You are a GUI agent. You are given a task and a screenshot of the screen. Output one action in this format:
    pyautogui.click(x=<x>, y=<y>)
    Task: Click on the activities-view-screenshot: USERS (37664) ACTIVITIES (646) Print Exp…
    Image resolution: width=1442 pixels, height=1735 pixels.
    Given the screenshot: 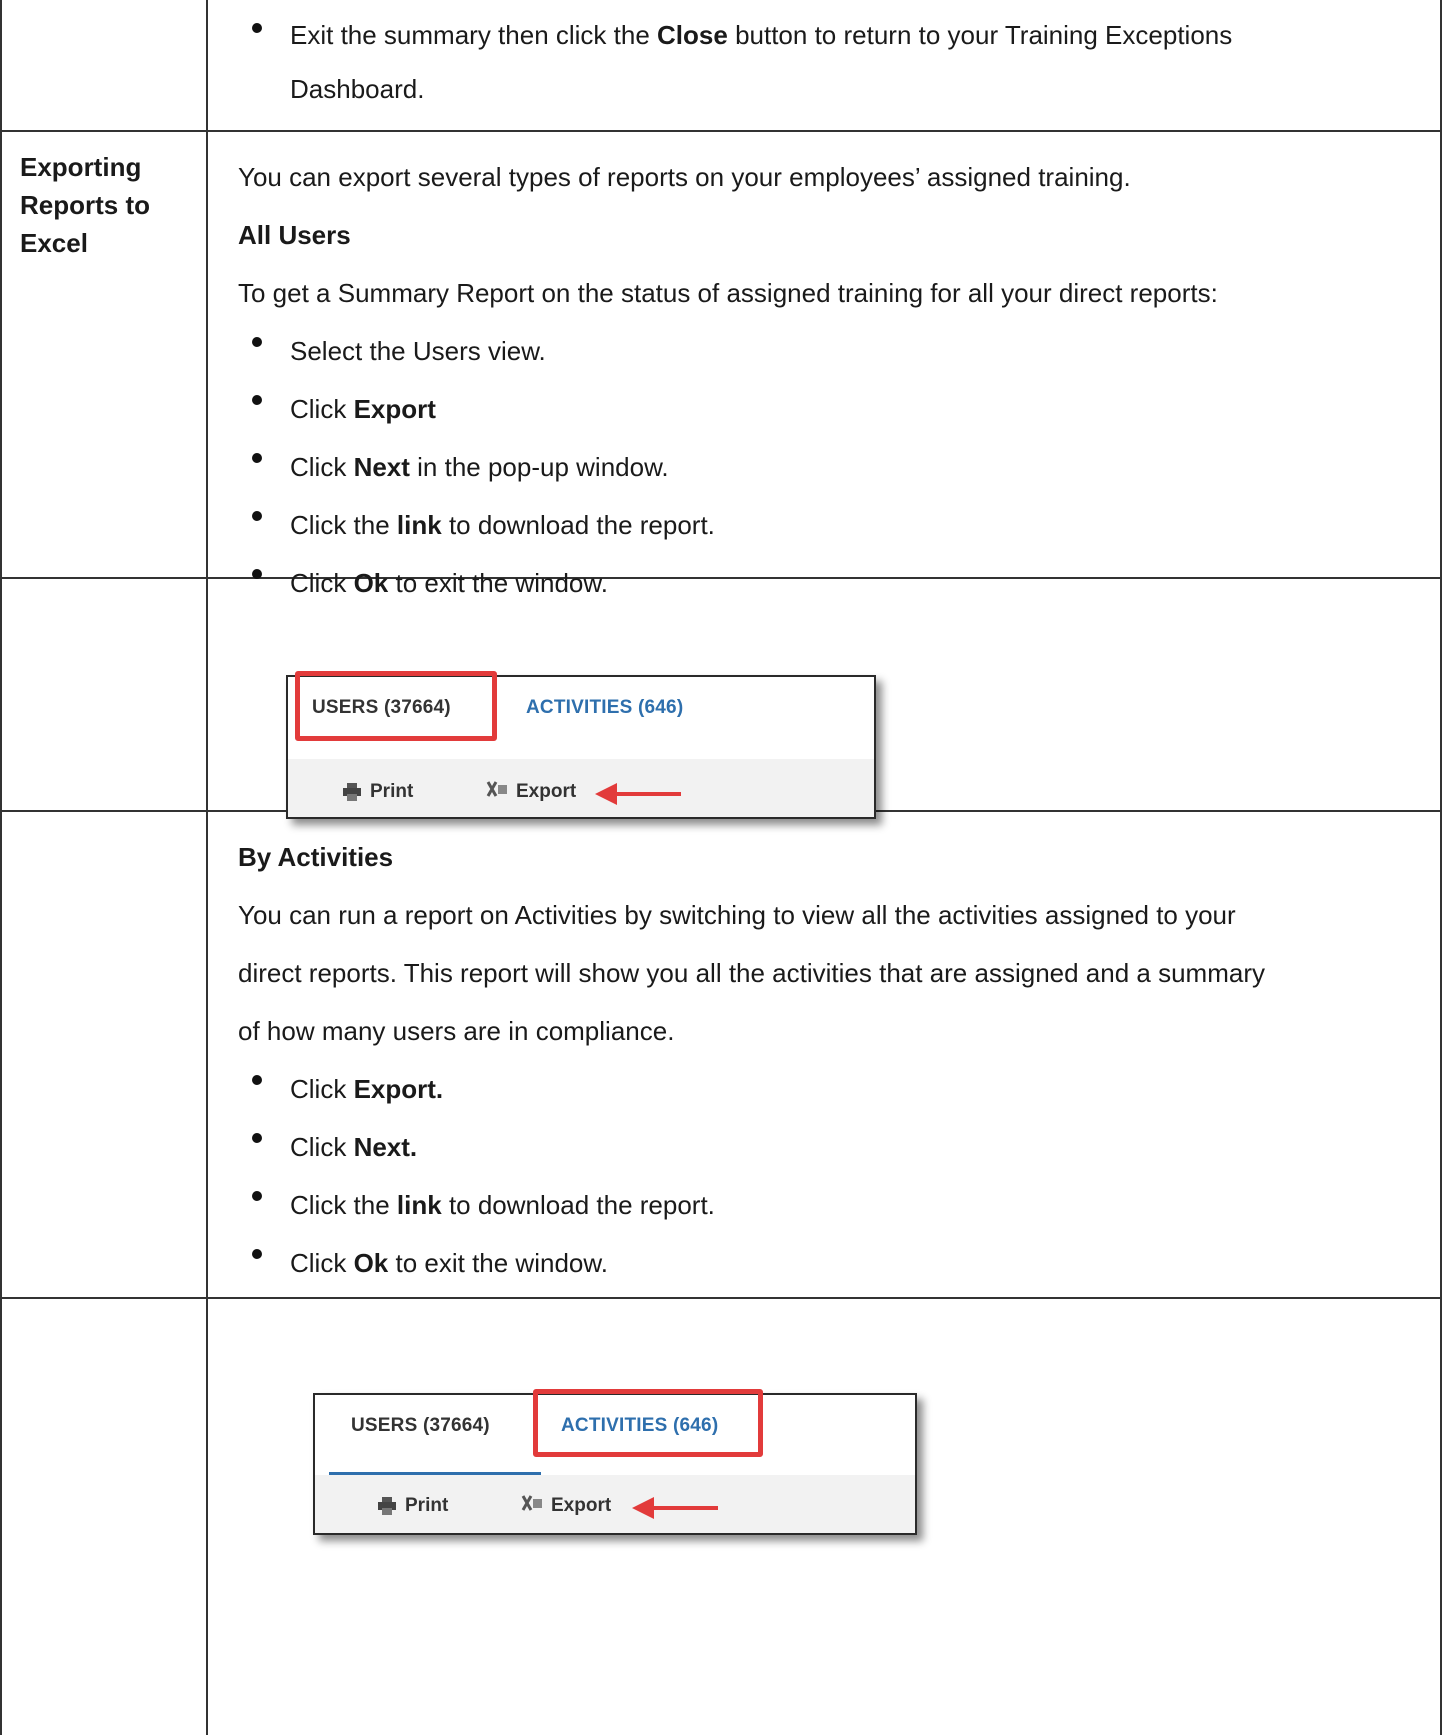 What is the action you would take?
    pyautogui.click(x=615, y=1462)
    